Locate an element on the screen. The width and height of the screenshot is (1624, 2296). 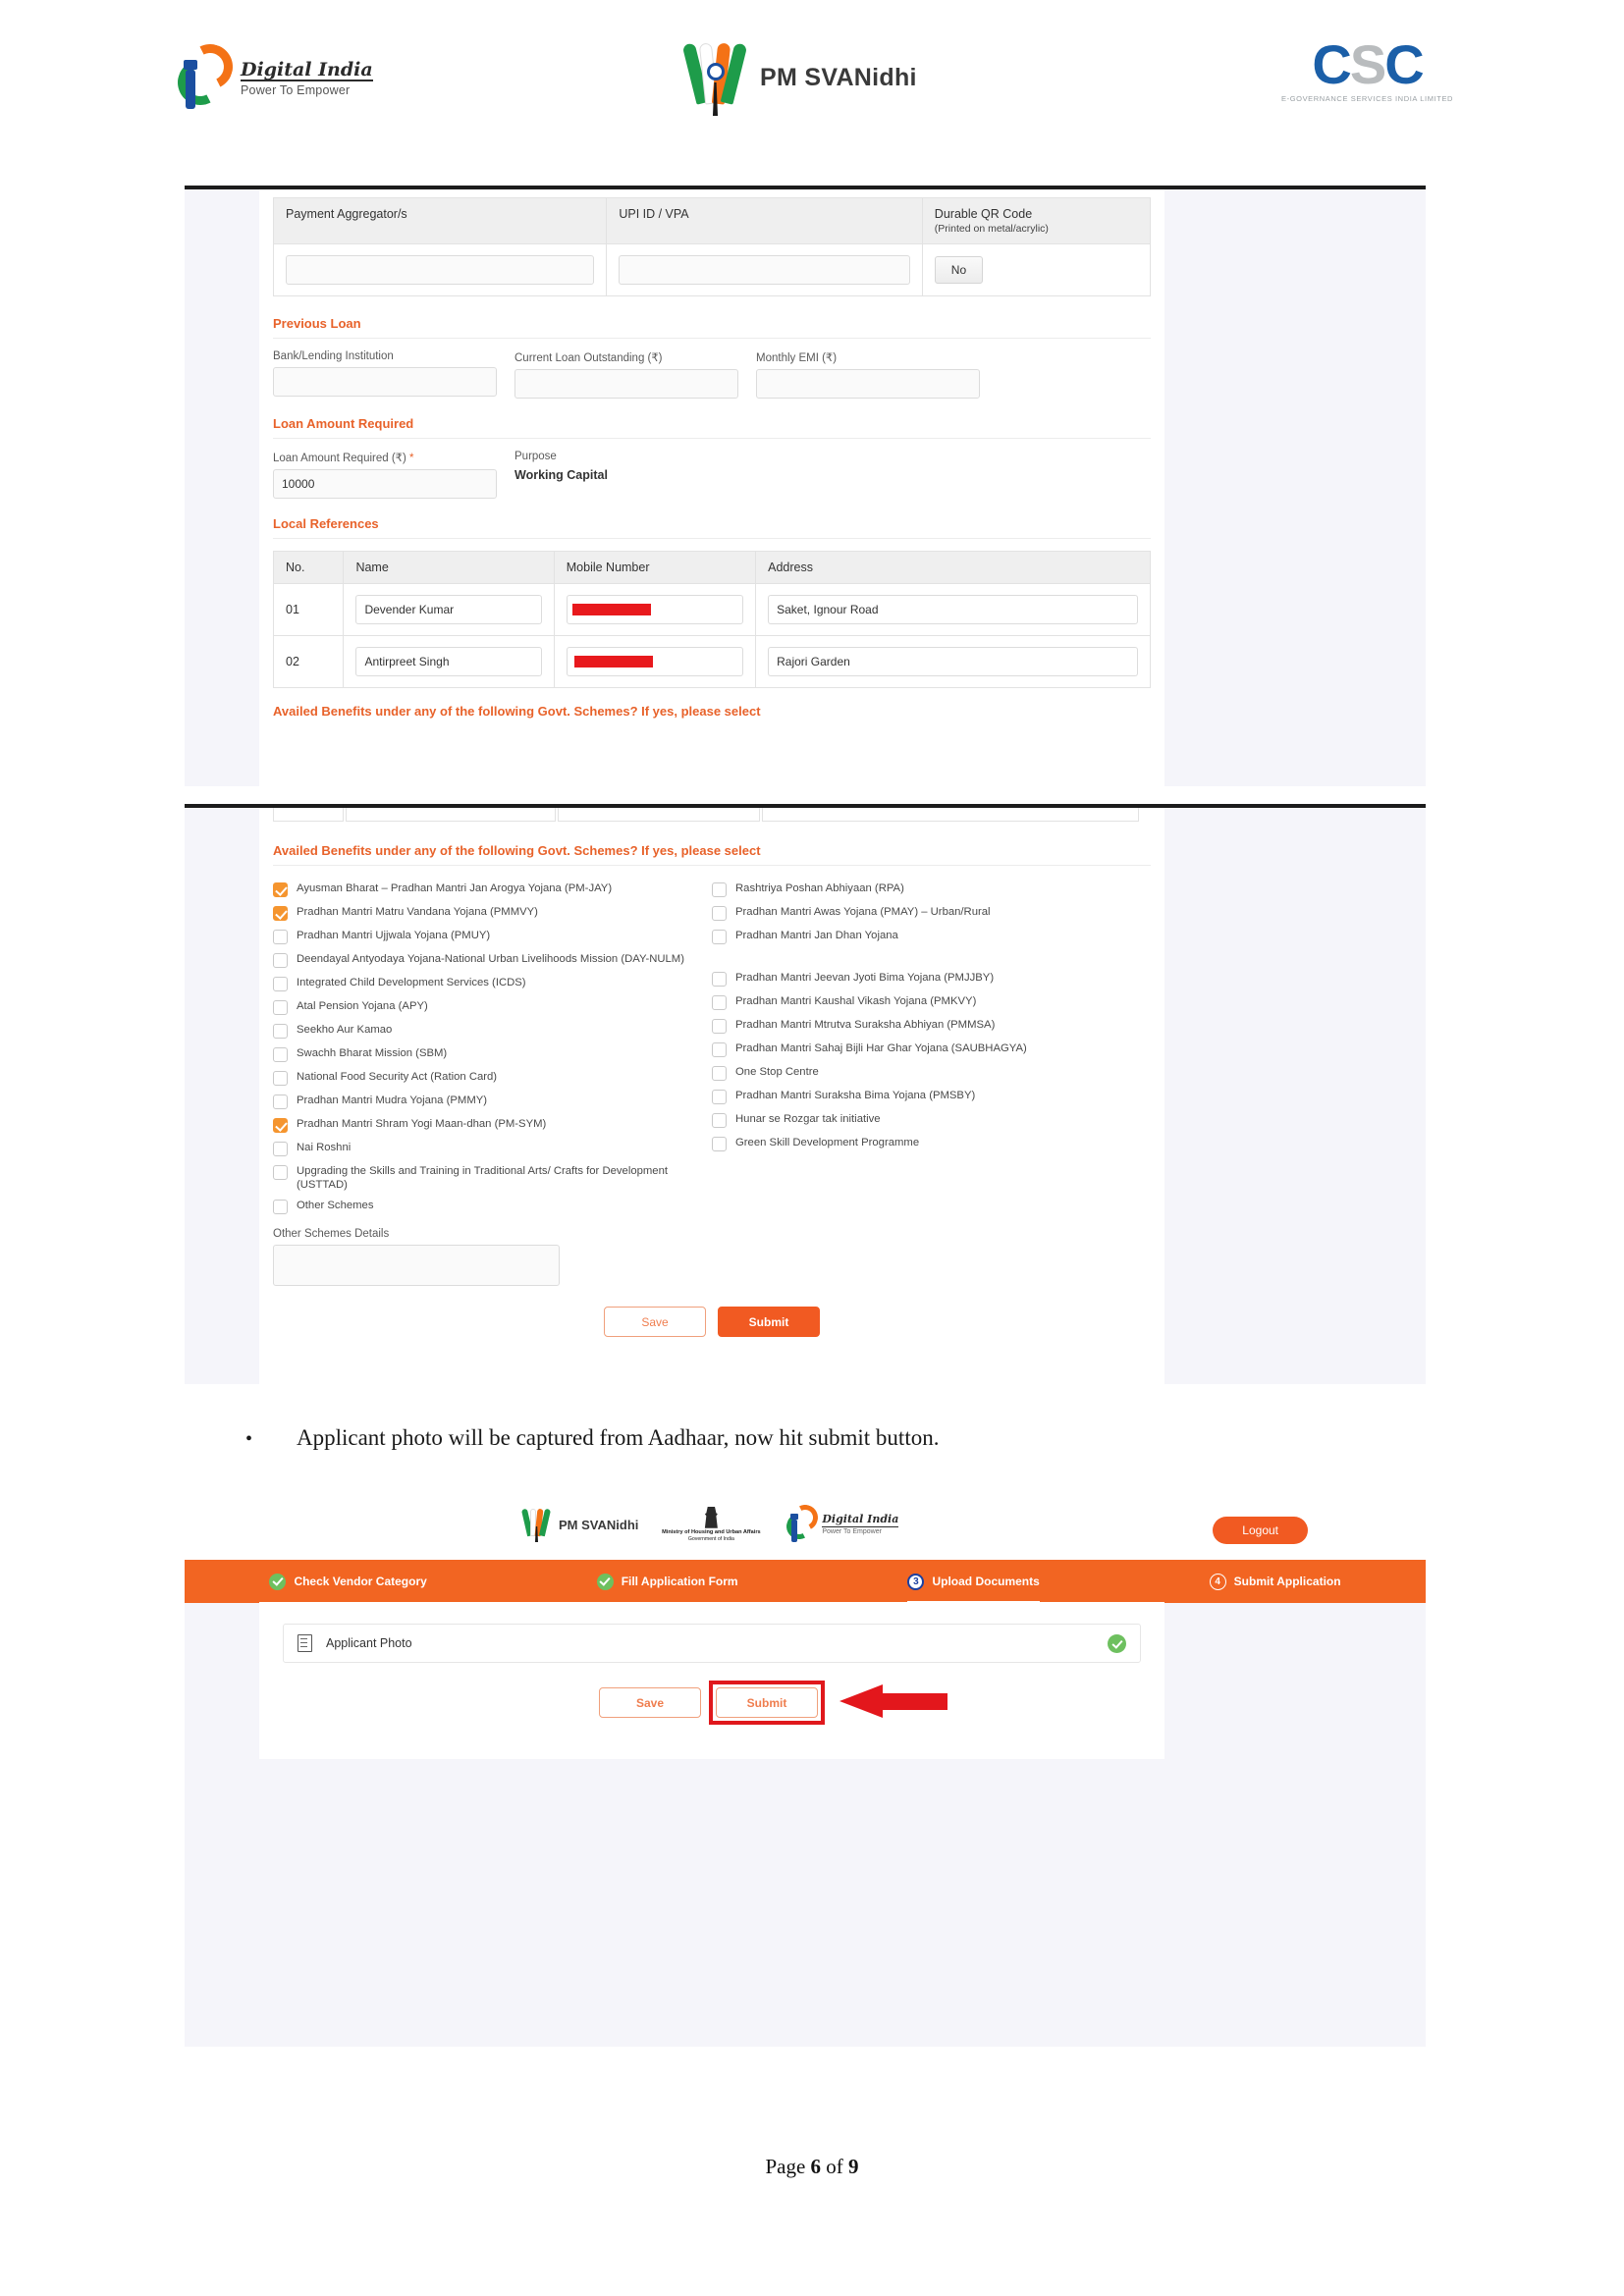
reference-1-address-input is located at coordinates (953, 609).